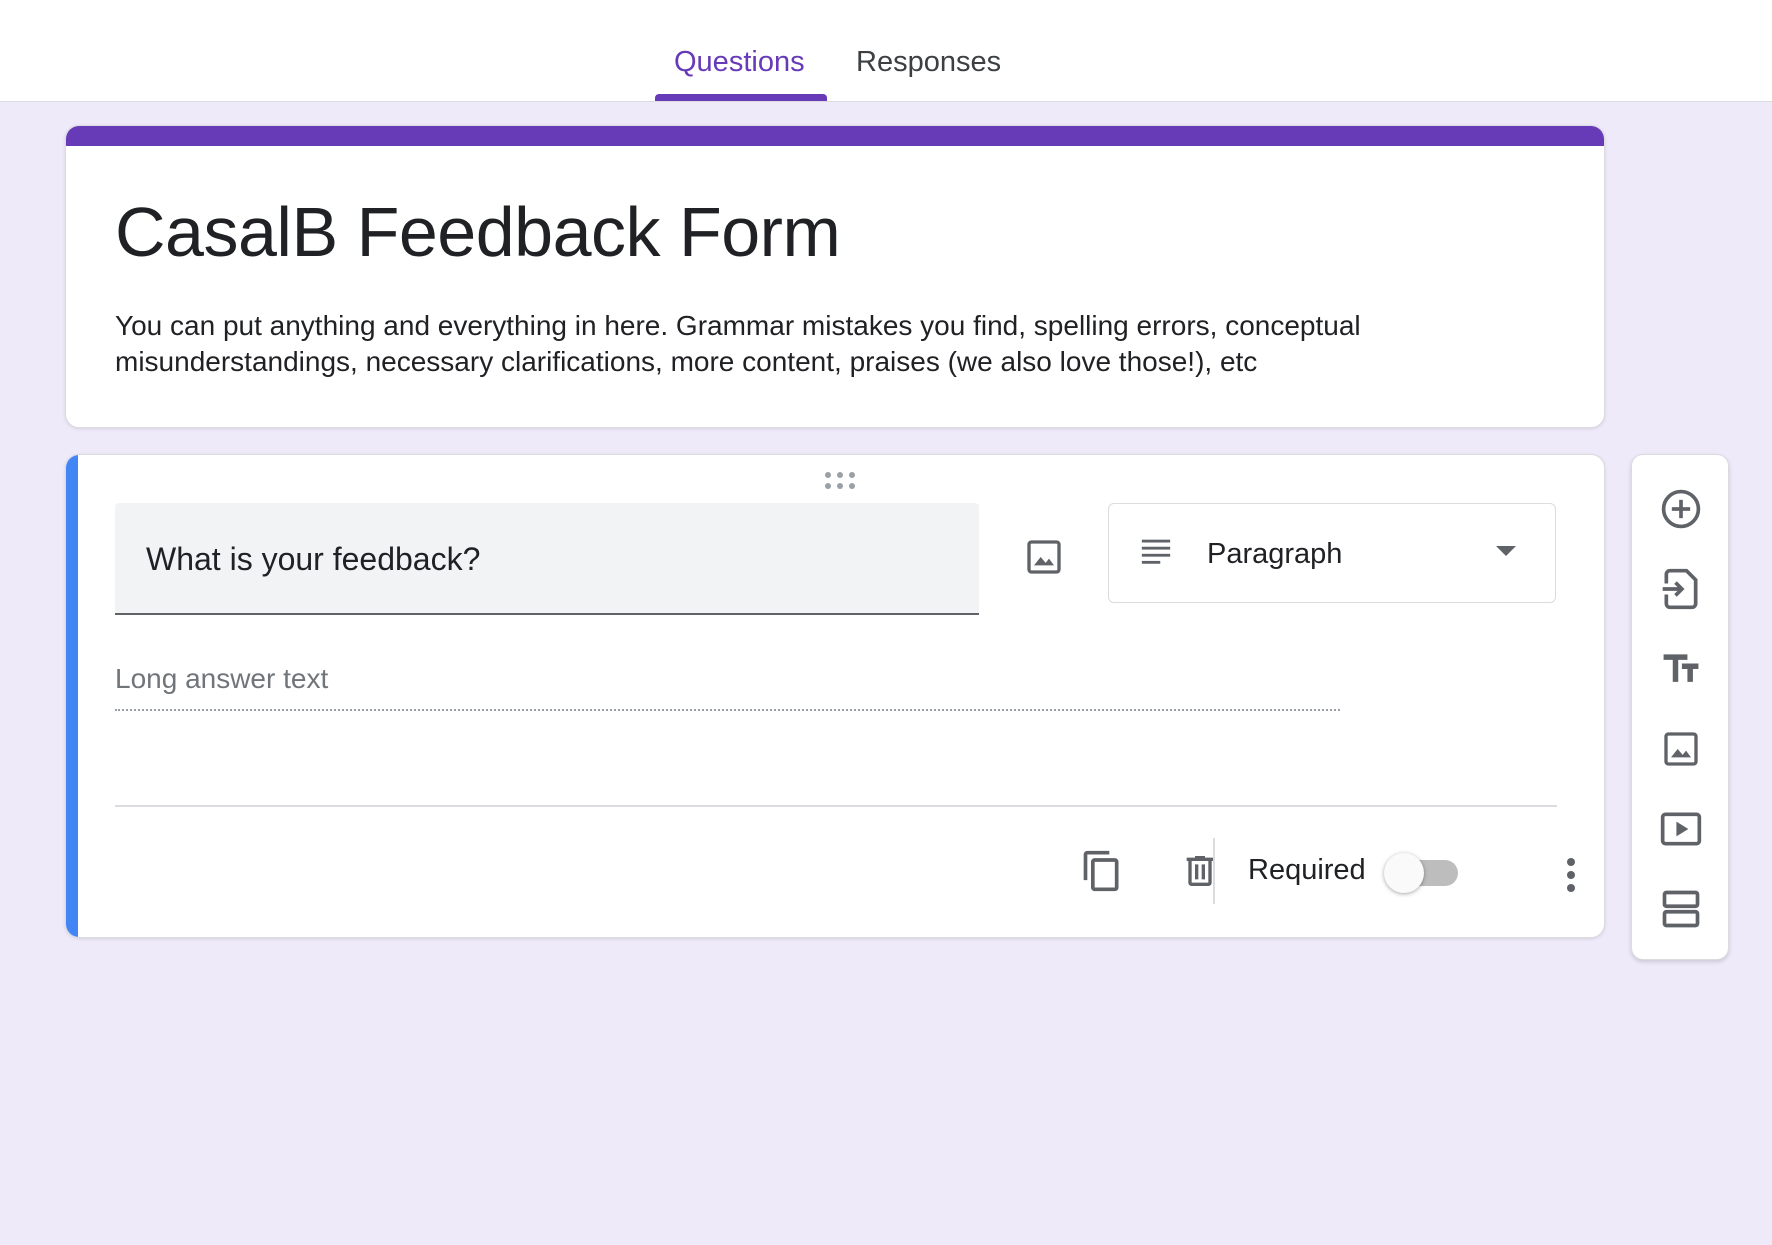 The image size is (1772, 1245). I want to click on add-title-icon, so click(1681, 668).